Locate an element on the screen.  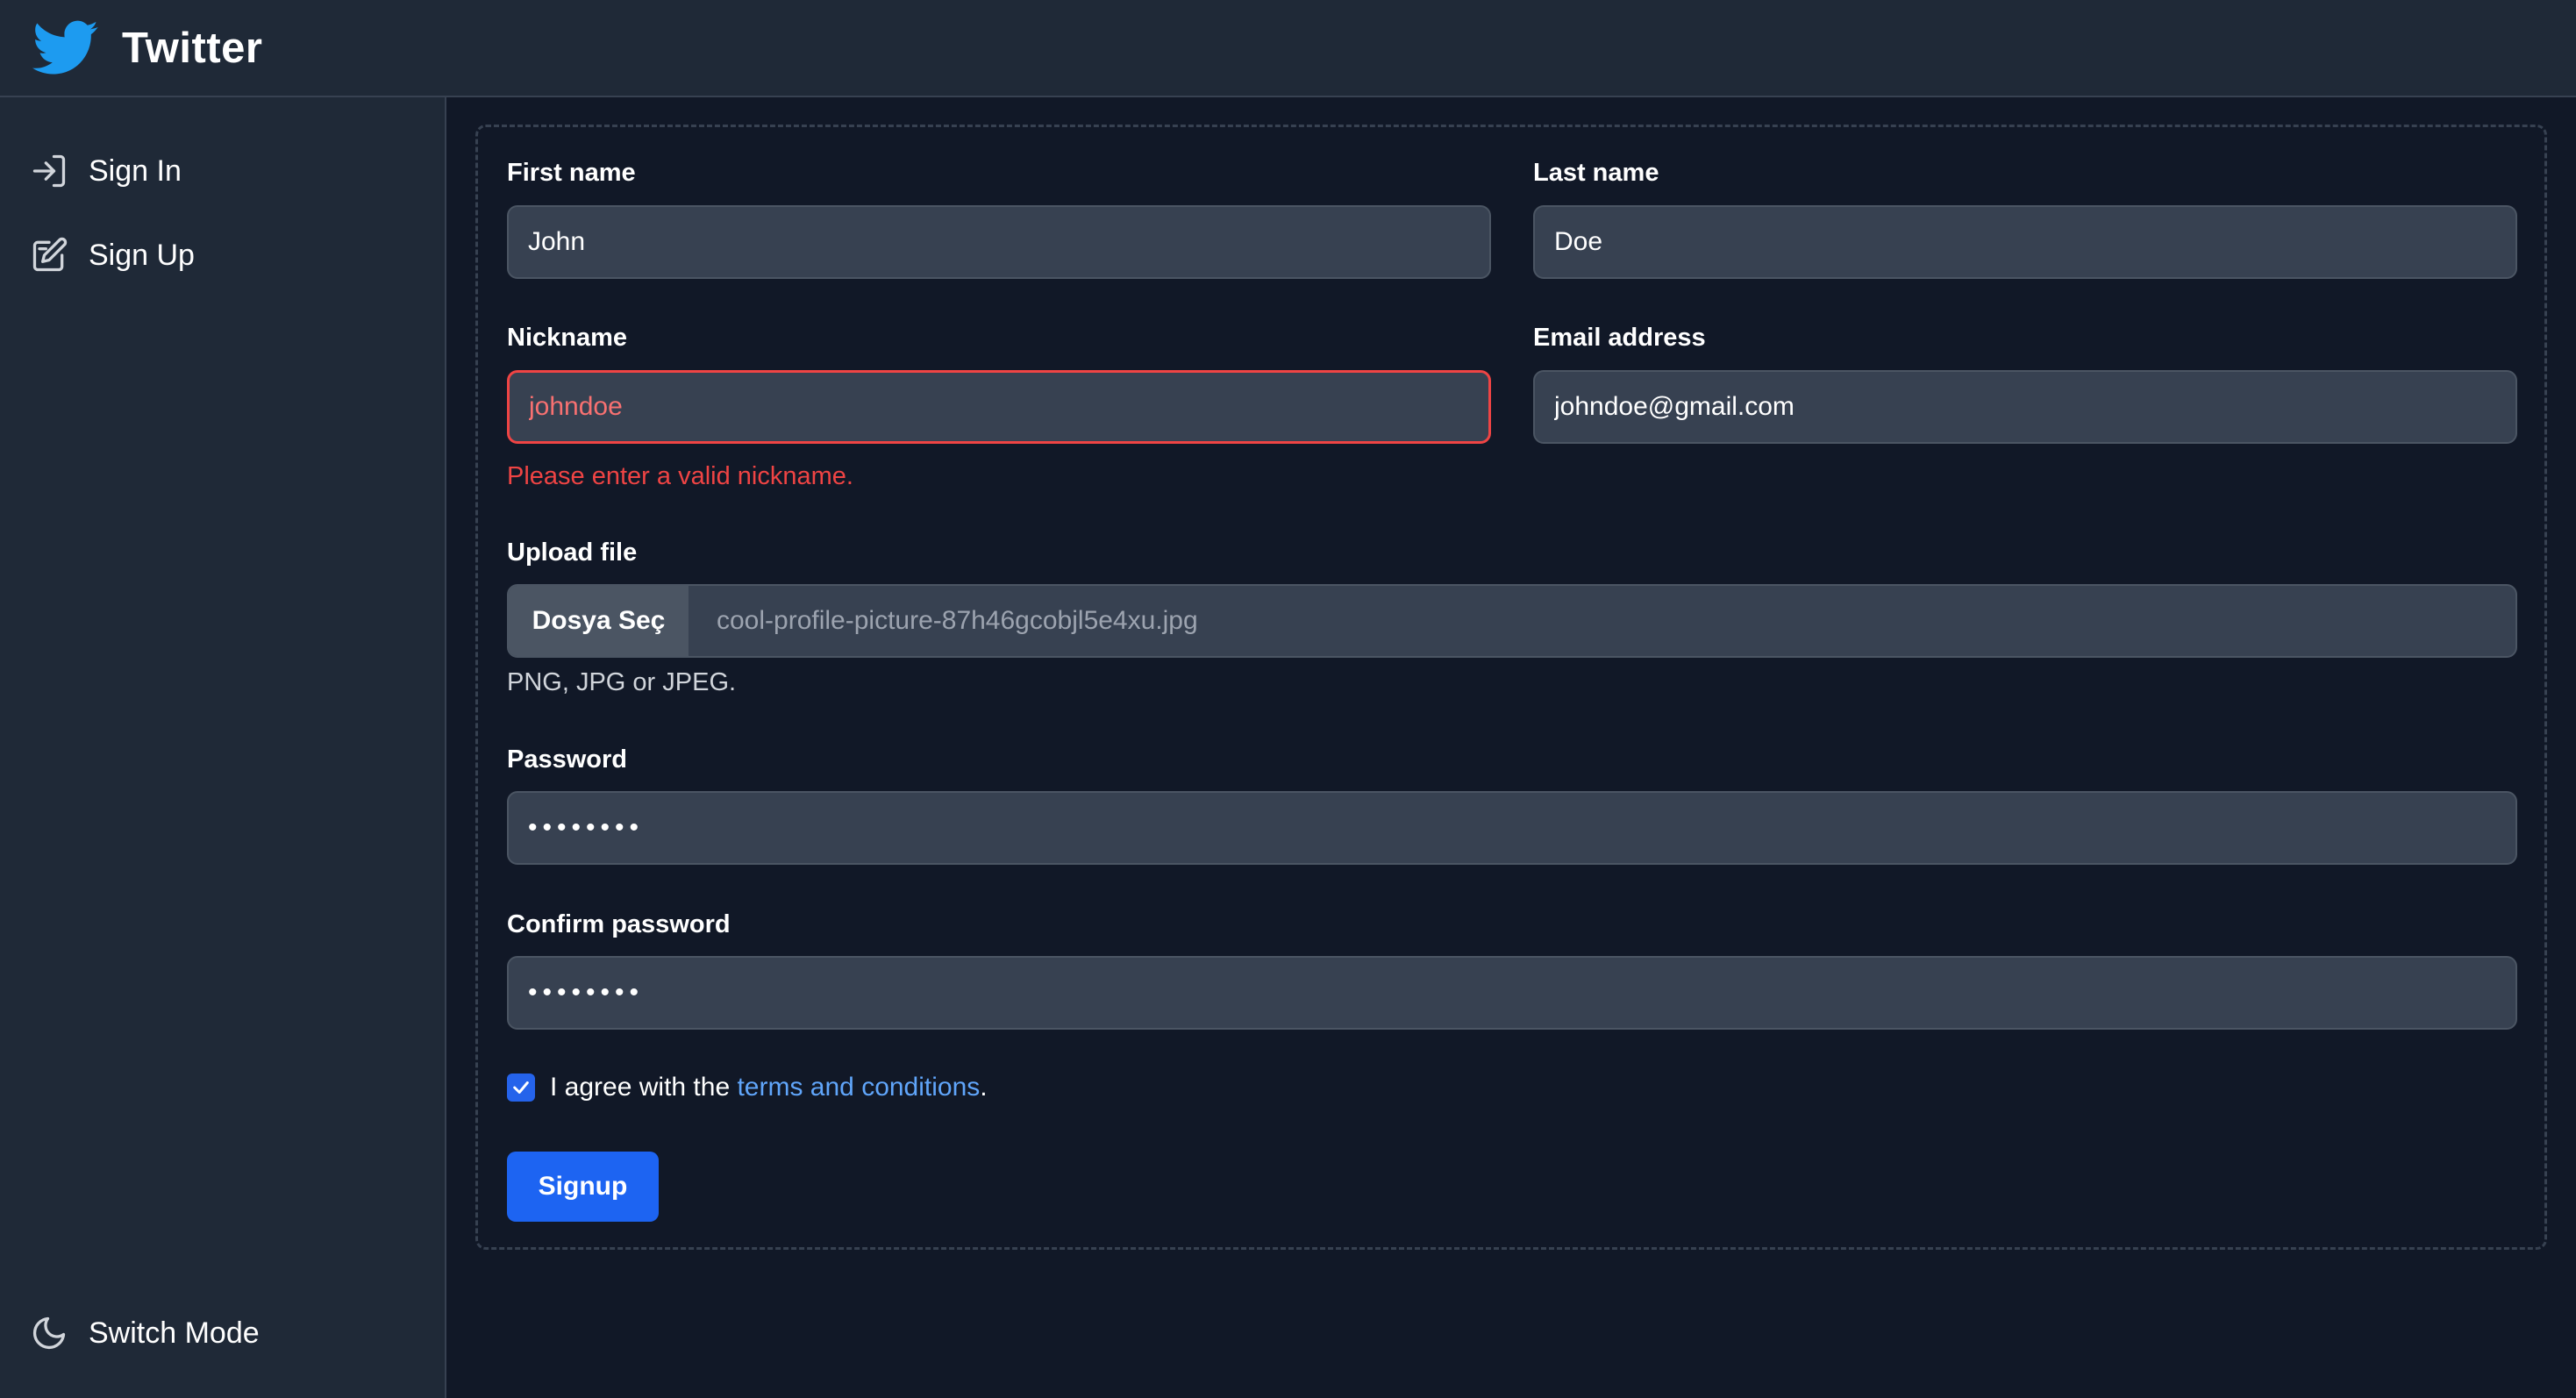
check-icon is located at coordinates (521, 1087).